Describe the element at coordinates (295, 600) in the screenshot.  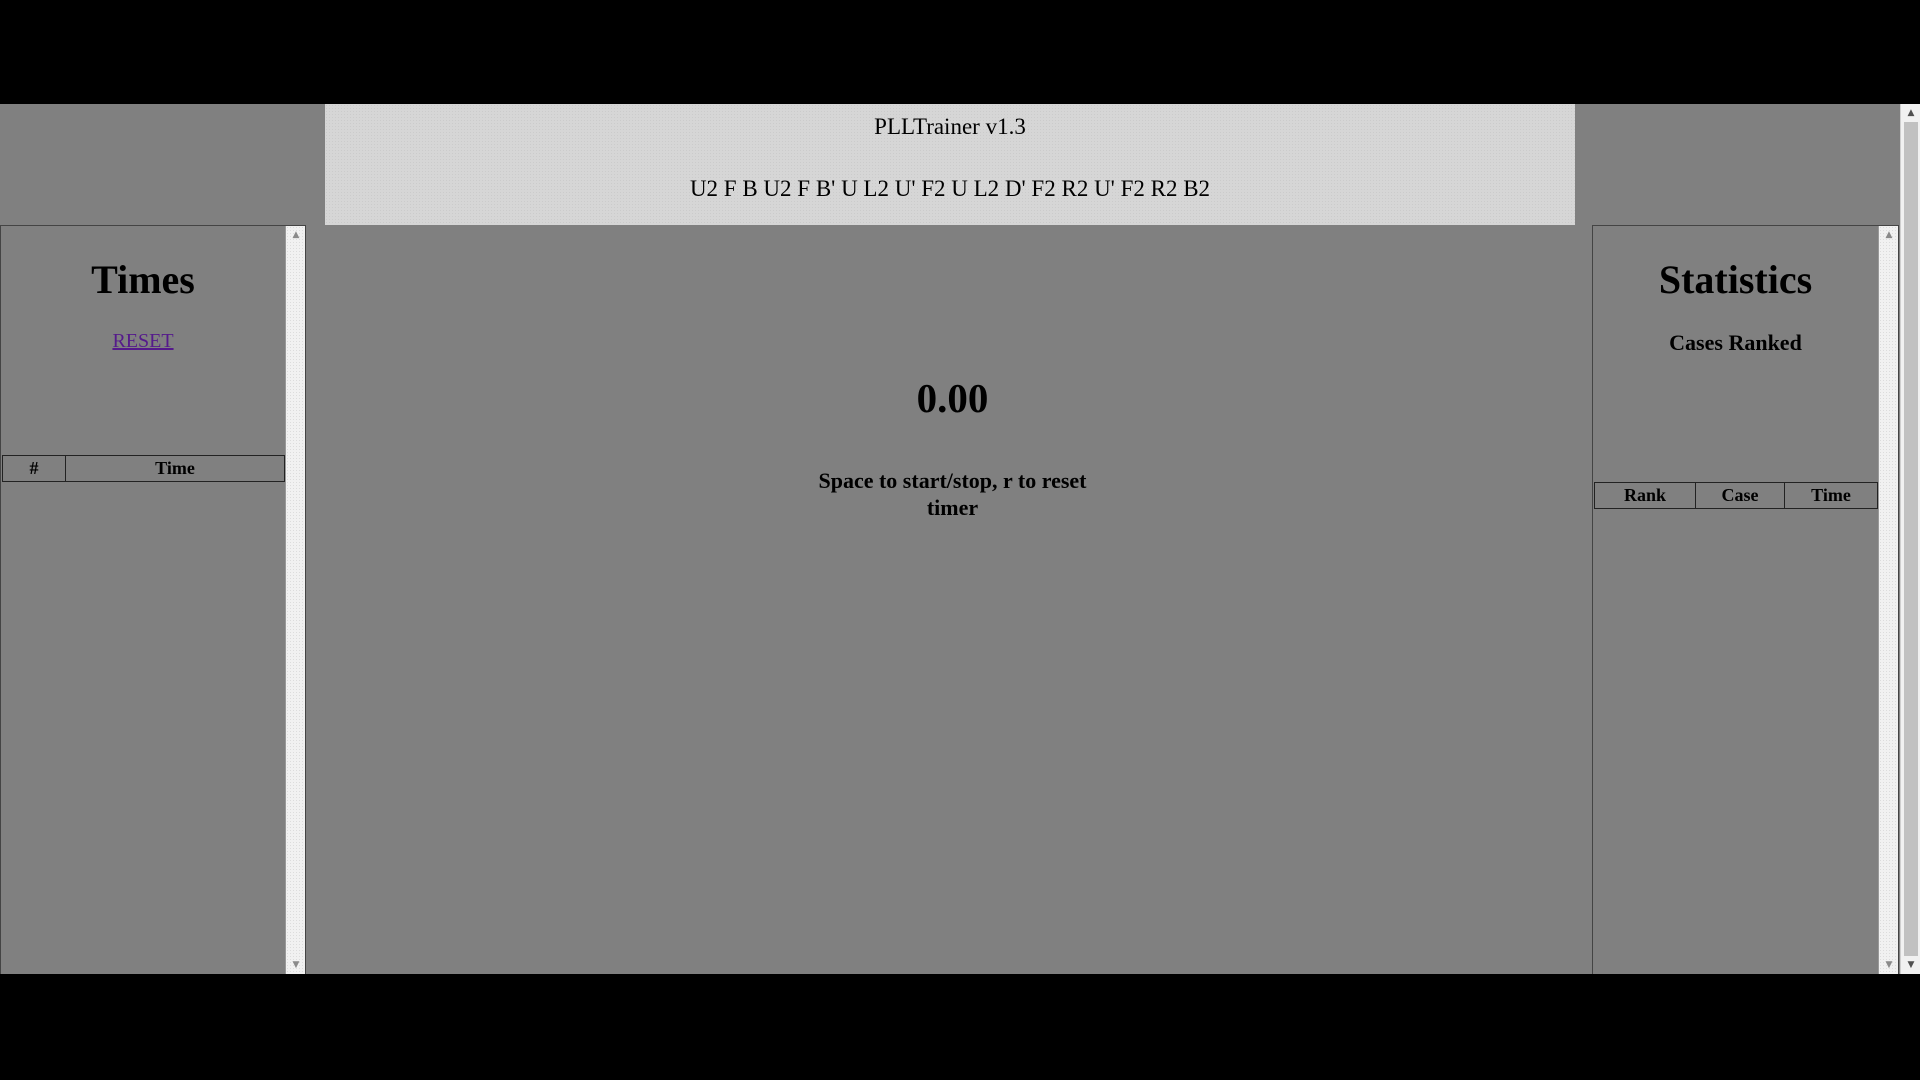
I see `times-panel-scrollbar: ▲ ▼` at that location.